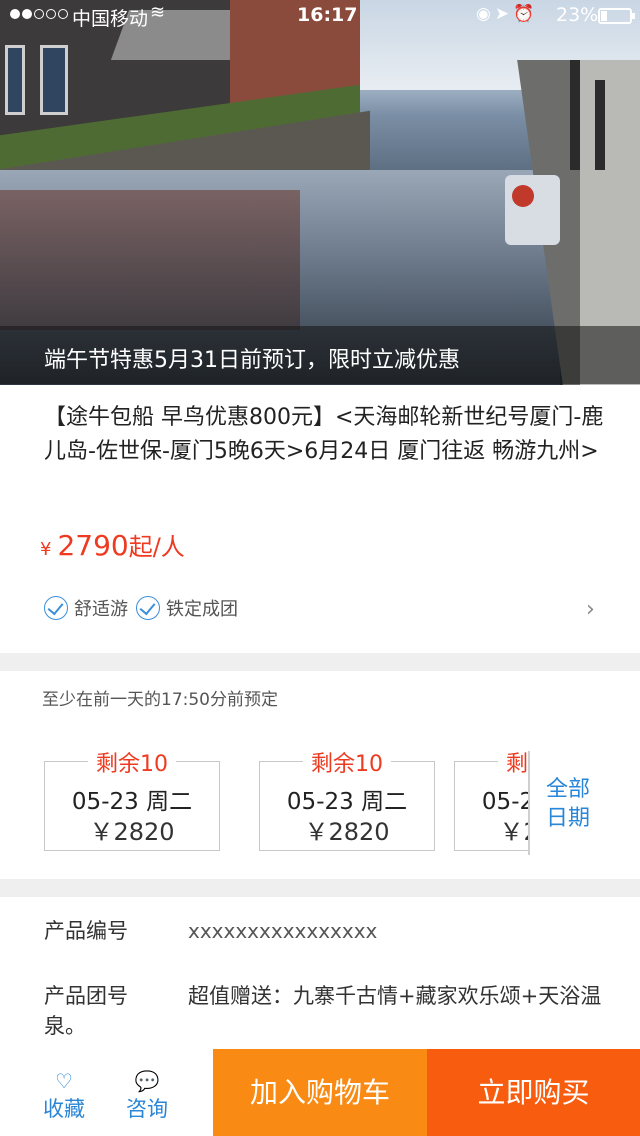 Image resolution: width=640 pixels, height=1136 pixels. I want to click on price-unit: 起/人, so click(156, 547).